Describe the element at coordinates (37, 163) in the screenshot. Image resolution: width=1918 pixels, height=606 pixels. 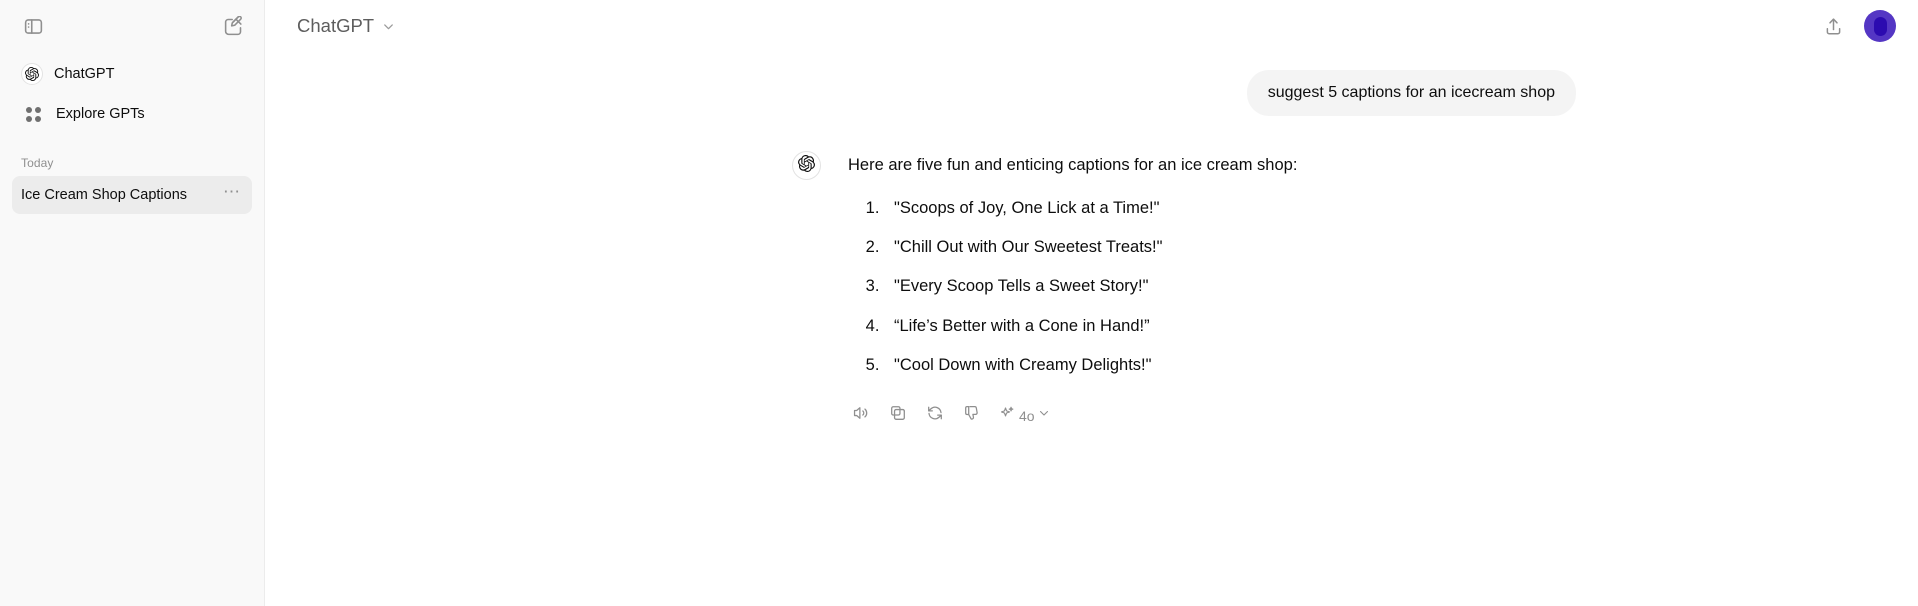
I see `sidebar-section-label: Today` at that location.